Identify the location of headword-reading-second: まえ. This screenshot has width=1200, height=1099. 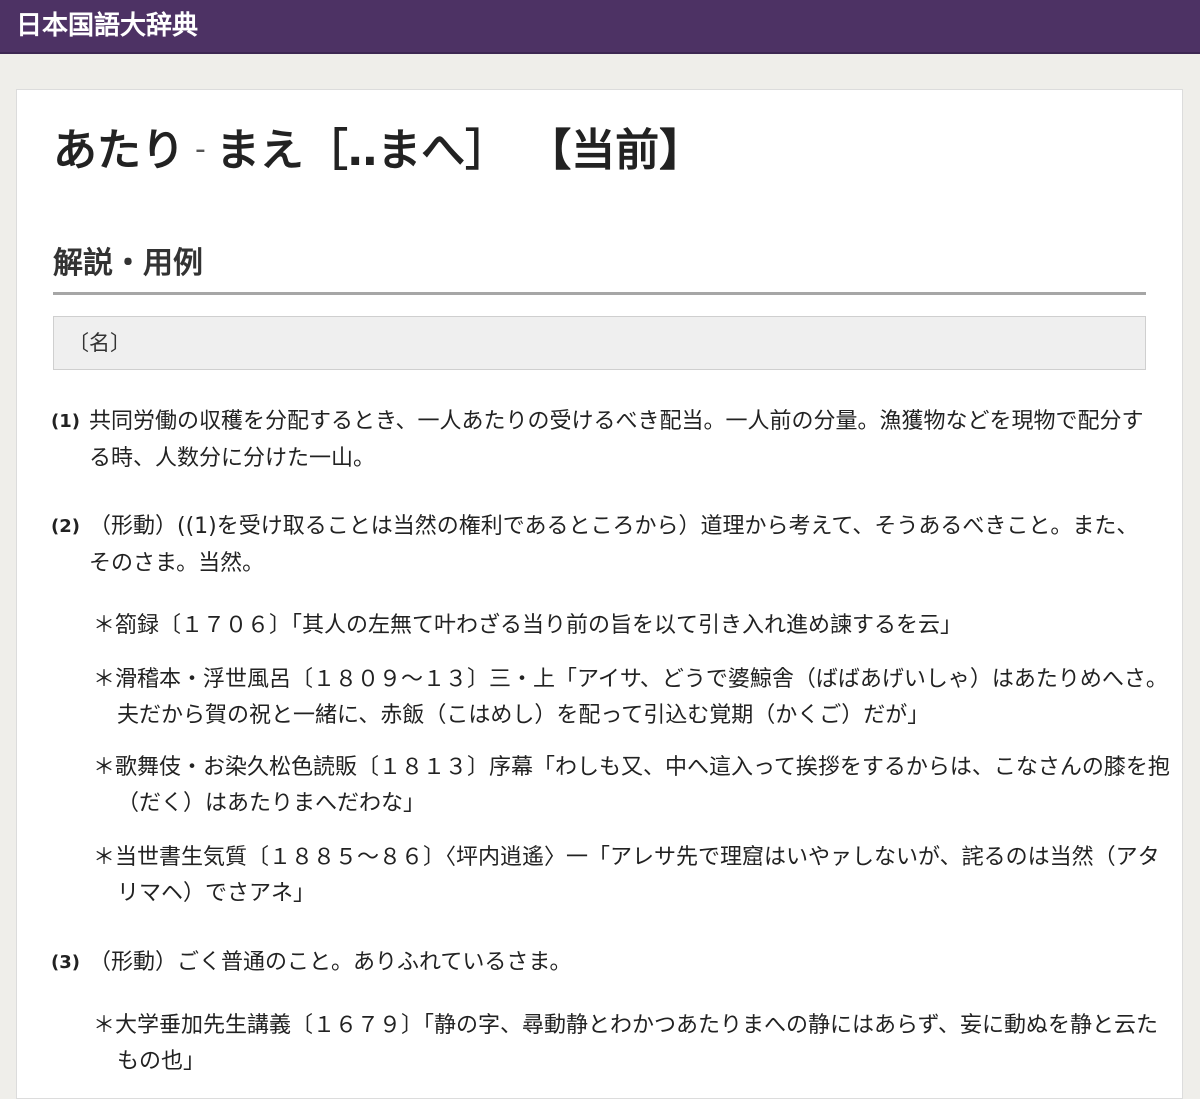
(259, 150).